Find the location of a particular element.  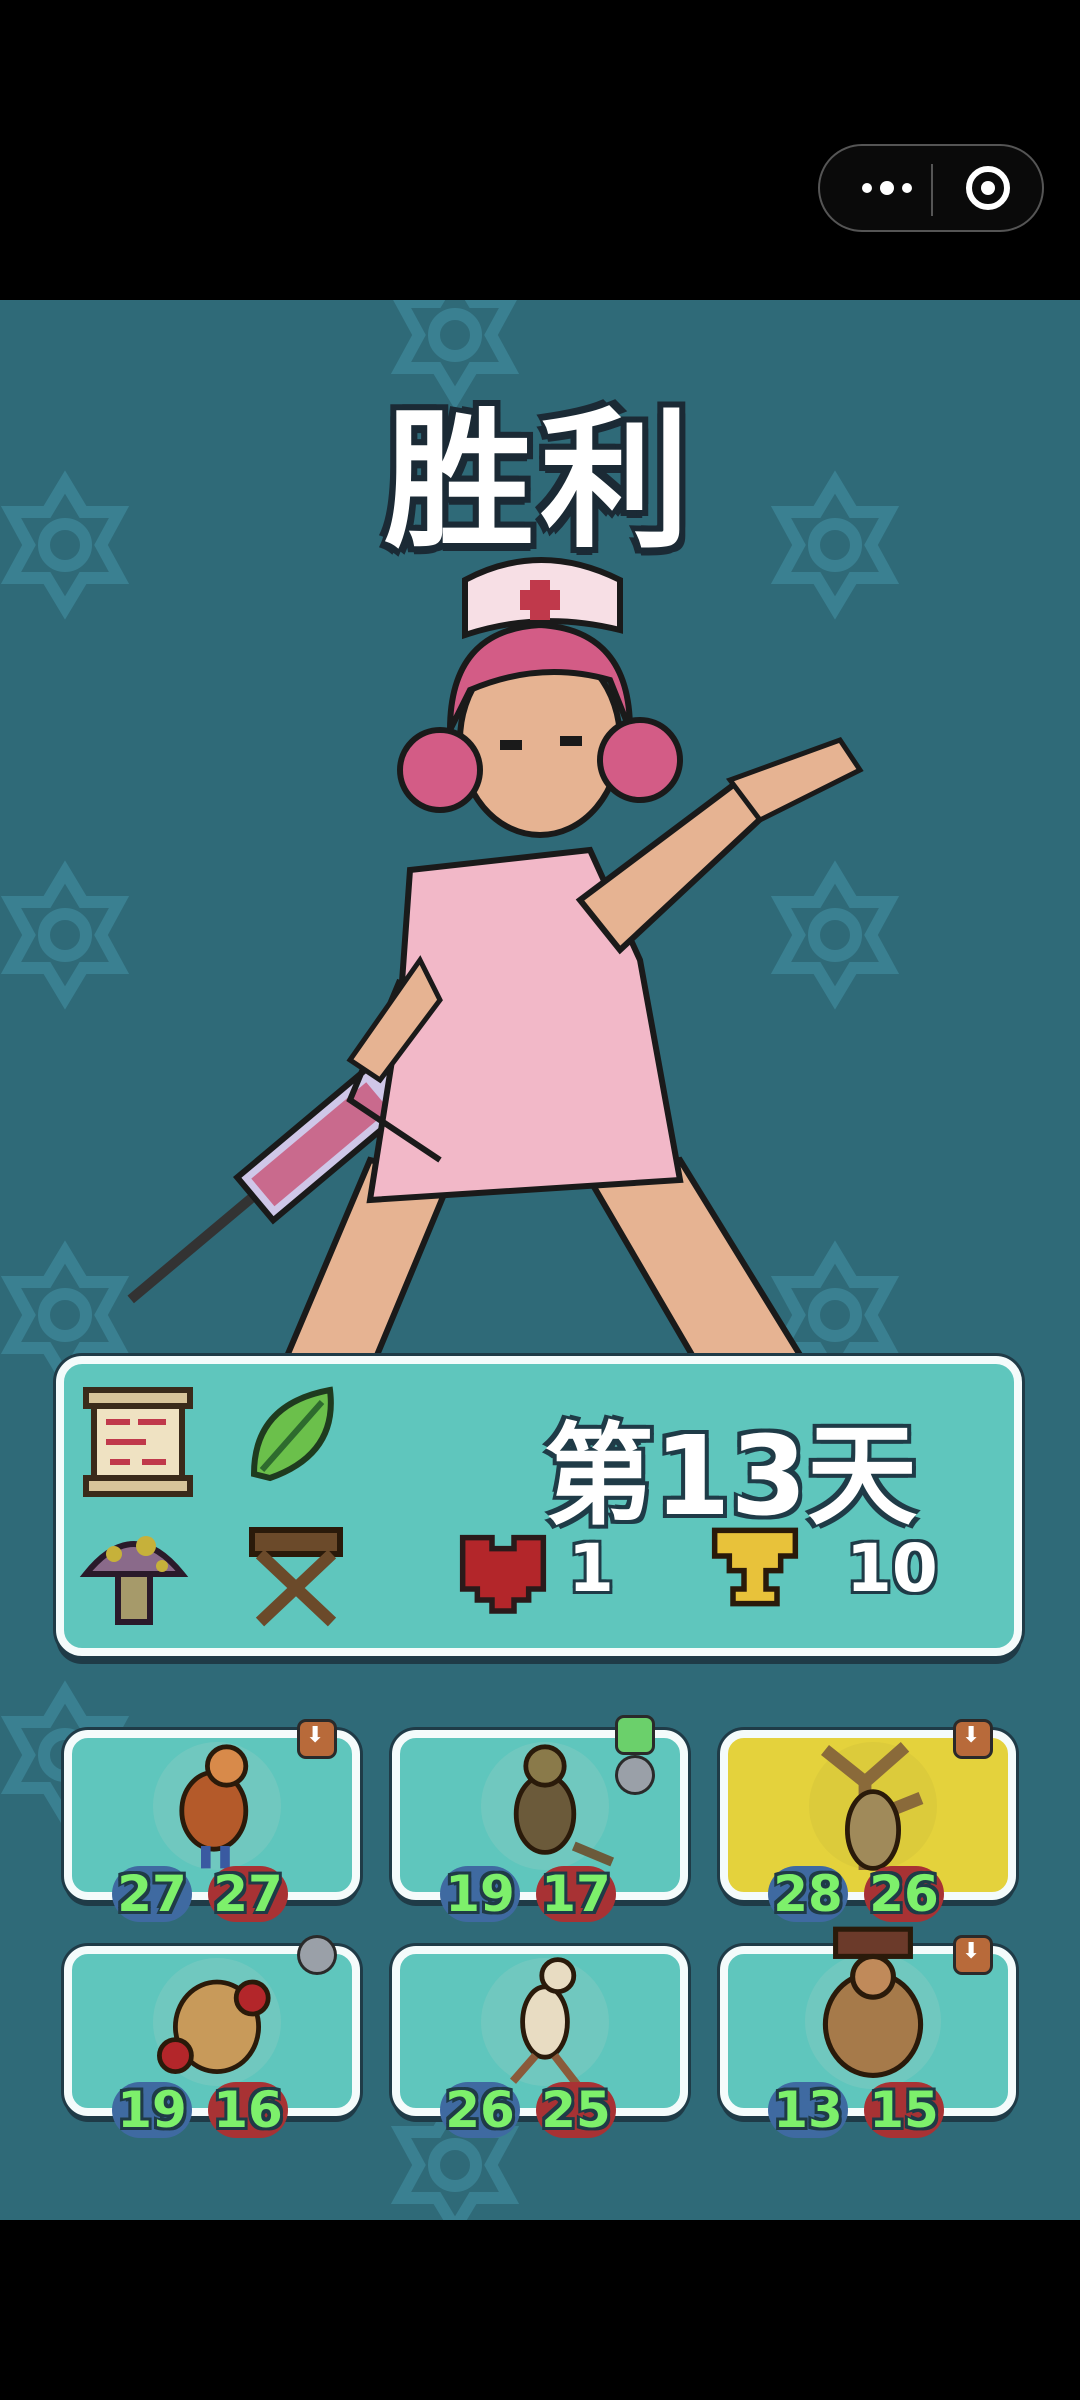

health-value: 15 is located at coordinates (904, 2110).